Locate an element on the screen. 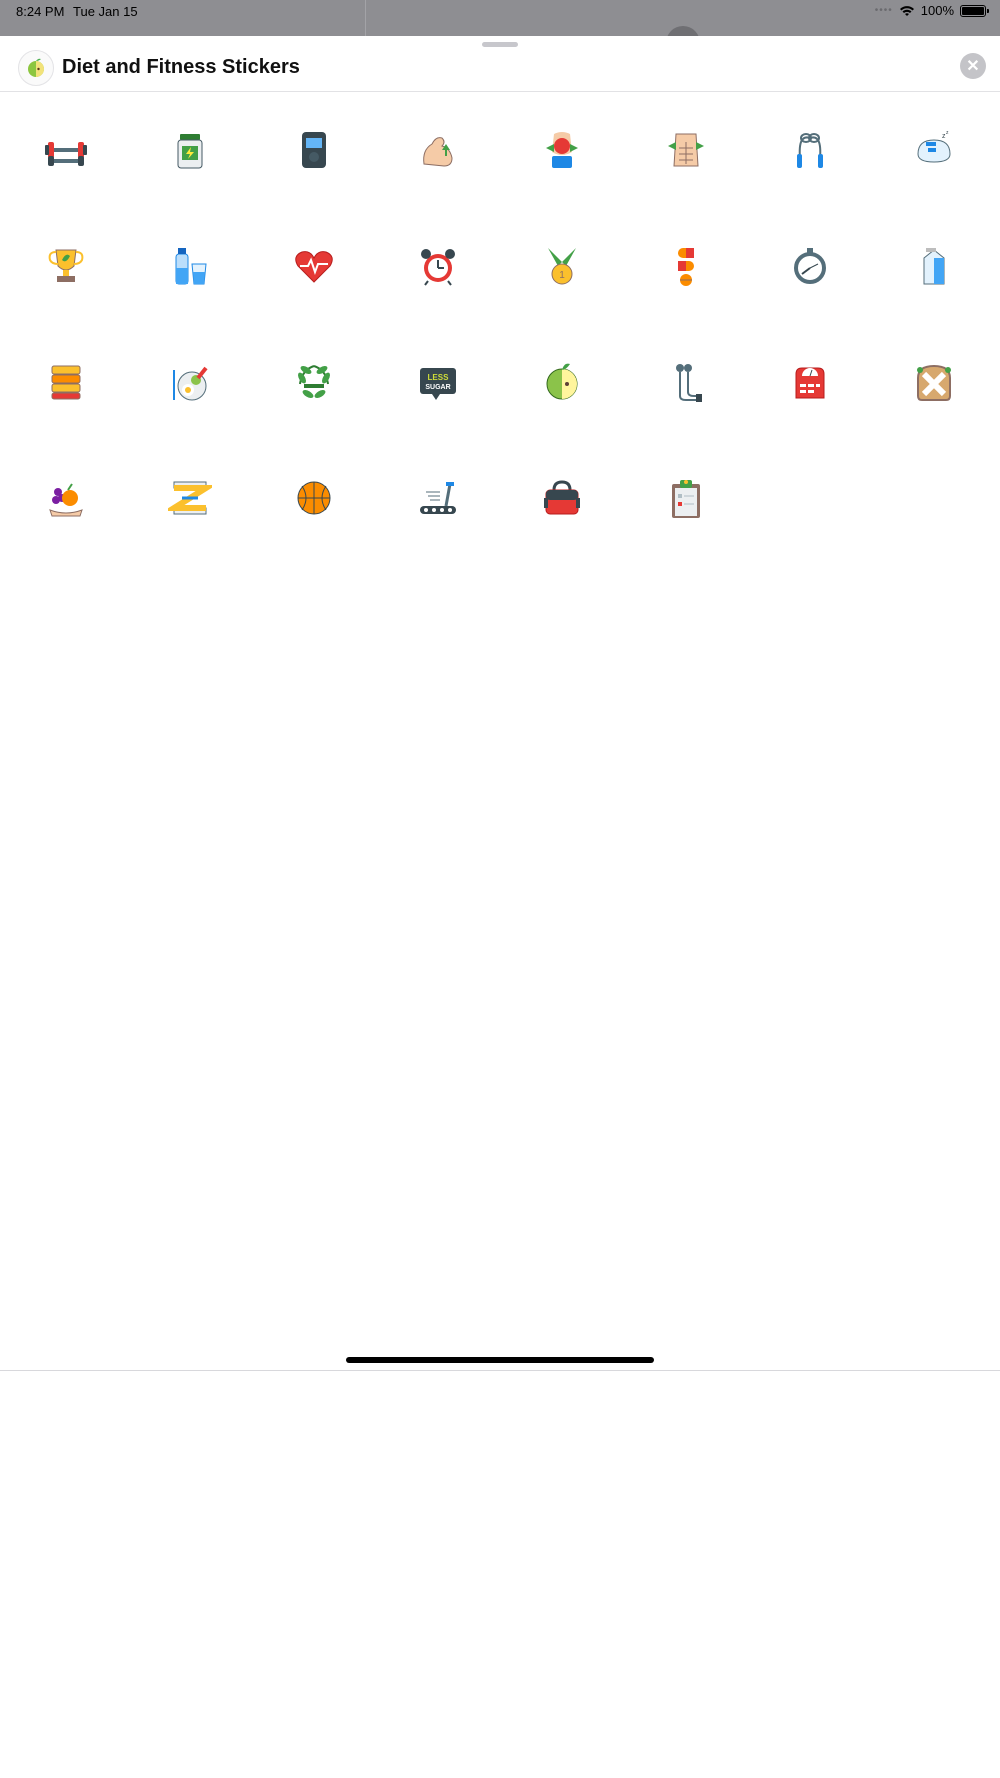 The height and width of the screenshot is (1778, 1000). sticker-healthy-plate is located at coordinates (190, 382).